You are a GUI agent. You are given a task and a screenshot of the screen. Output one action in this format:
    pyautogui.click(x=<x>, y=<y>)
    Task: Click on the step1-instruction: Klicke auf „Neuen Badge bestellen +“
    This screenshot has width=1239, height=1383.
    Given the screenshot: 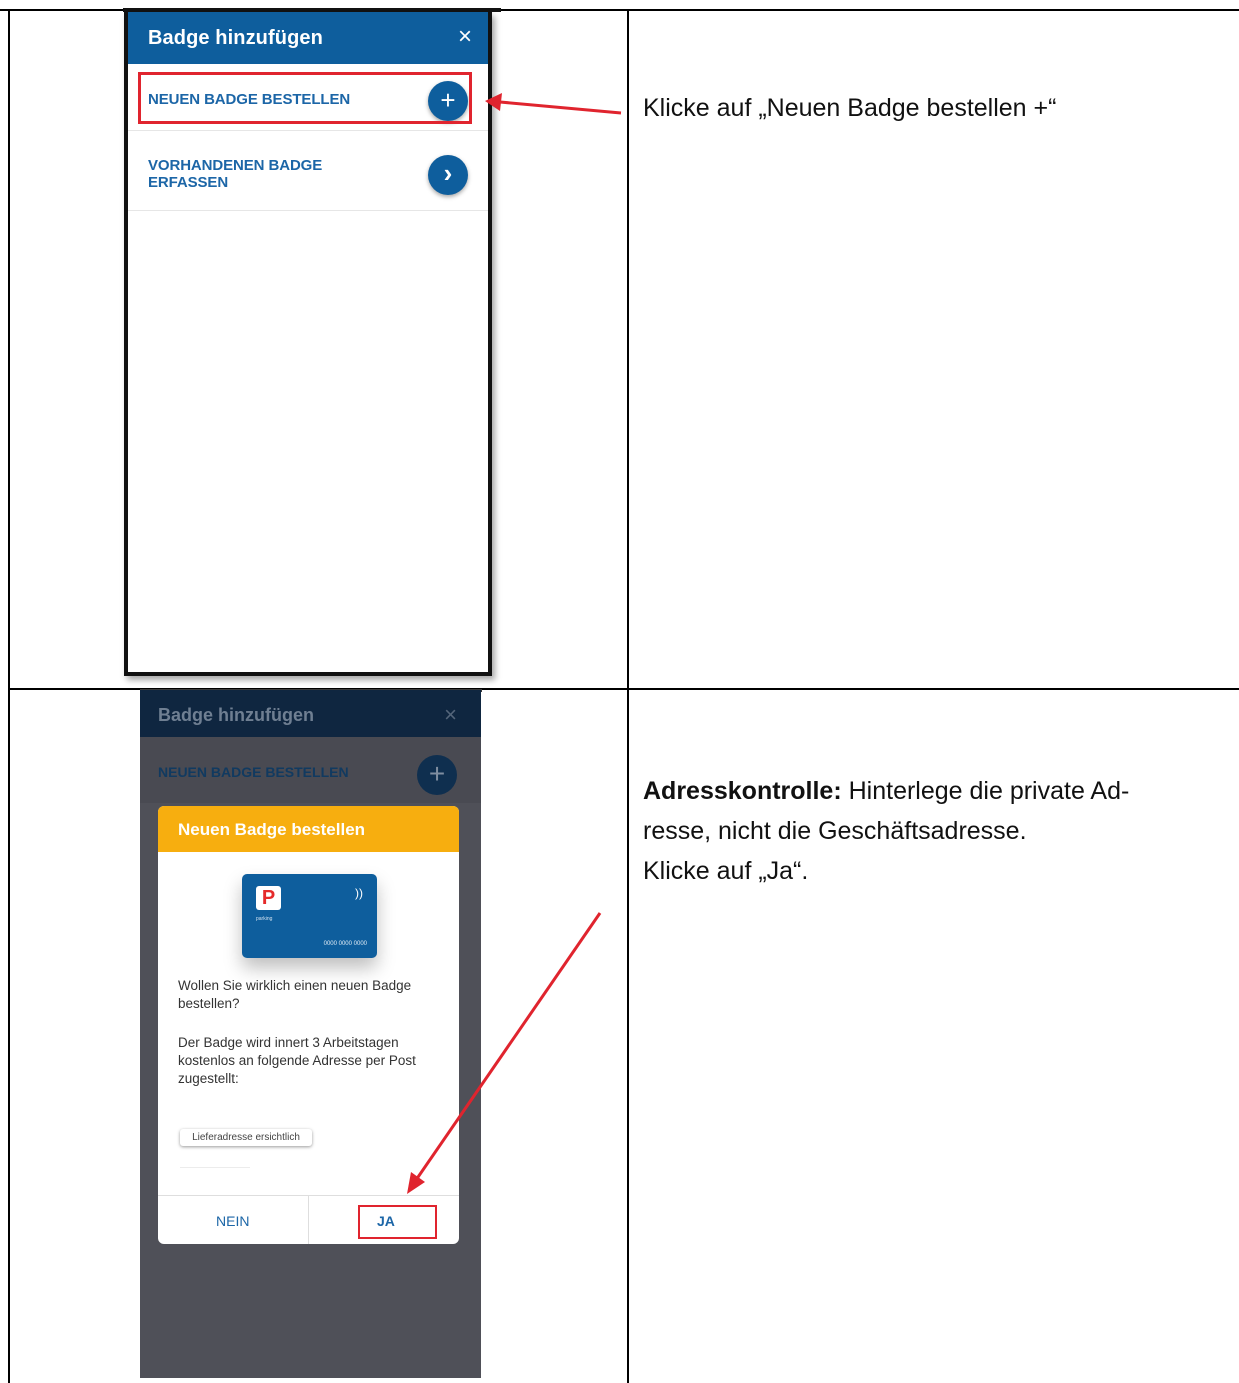 What is the action you would take?
    pyautogui.click(x=850, y=108)
    